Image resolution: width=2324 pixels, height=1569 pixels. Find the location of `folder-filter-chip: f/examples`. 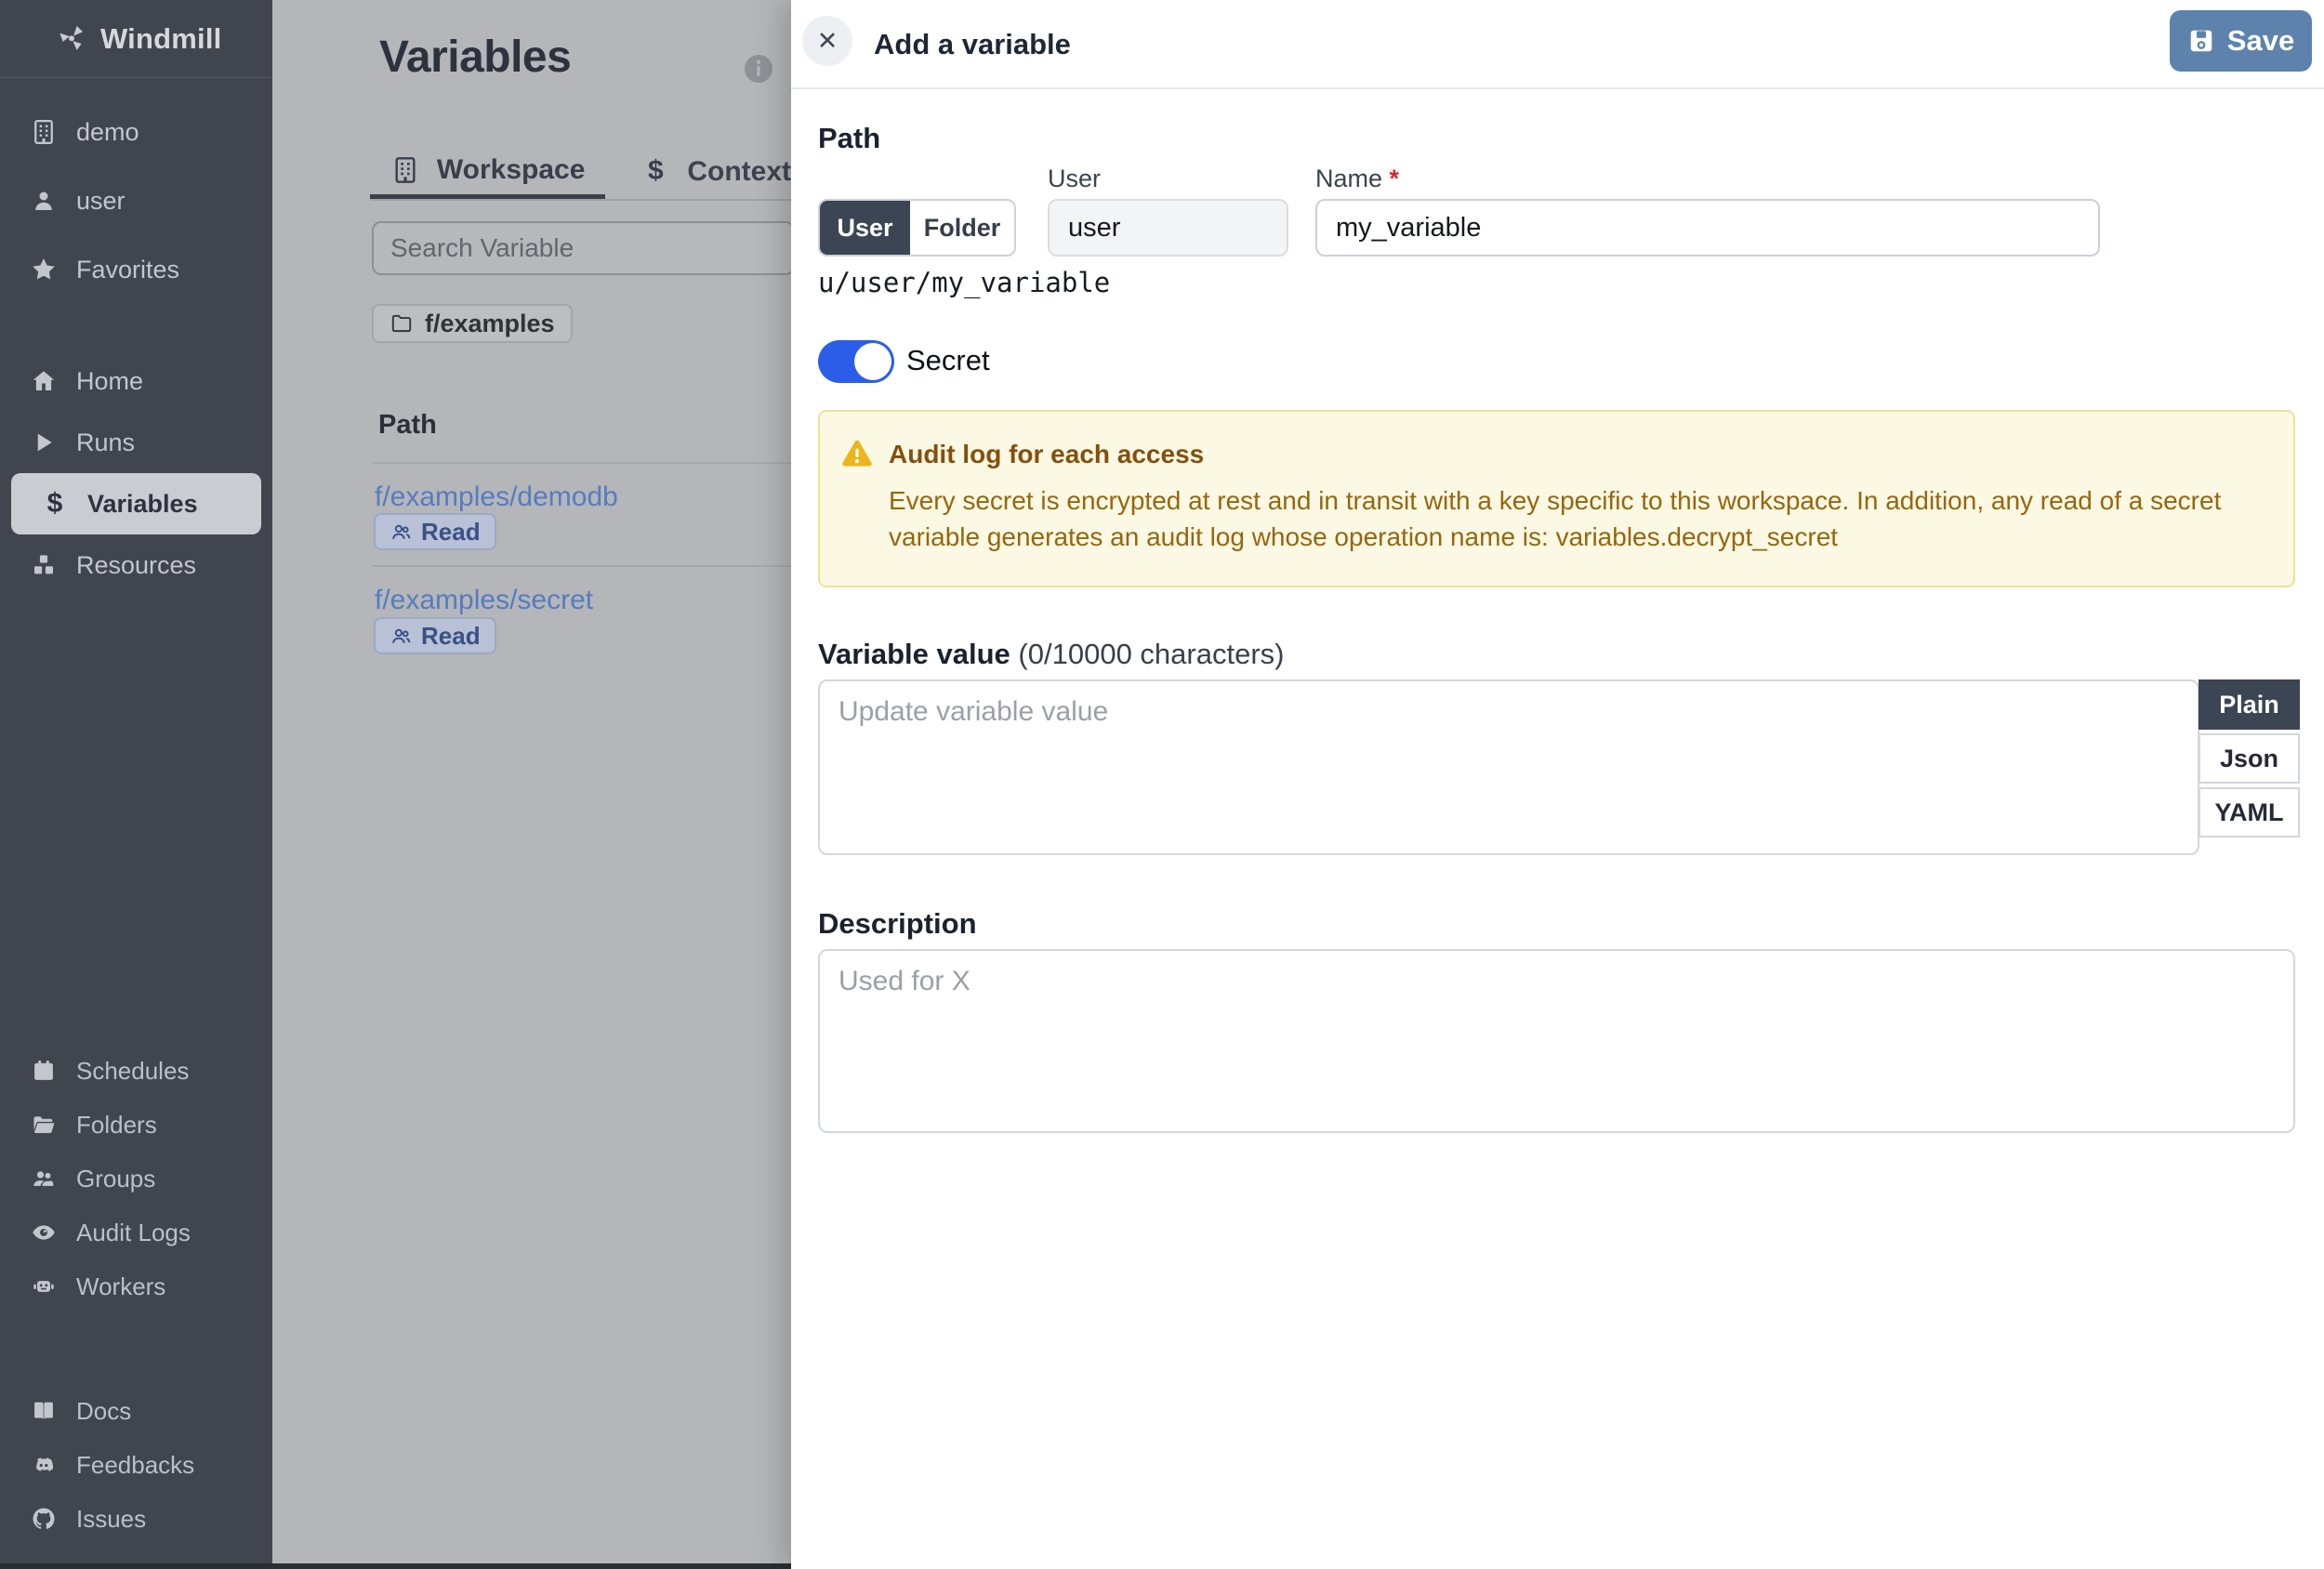

folder-filter-chip: f/examples is located at coordinates (472, 323).